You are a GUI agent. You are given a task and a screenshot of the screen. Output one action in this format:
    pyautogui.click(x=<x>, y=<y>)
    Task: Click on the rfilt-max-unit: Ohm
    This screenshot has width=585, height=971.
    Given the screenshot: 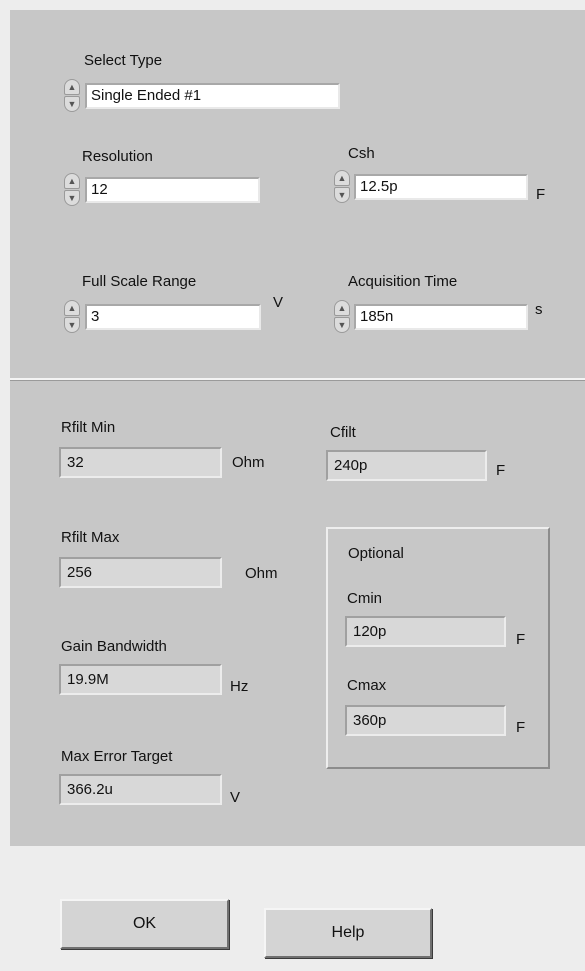 What is the action you would take?
    pyautogui.click(x=261, y=573)
    